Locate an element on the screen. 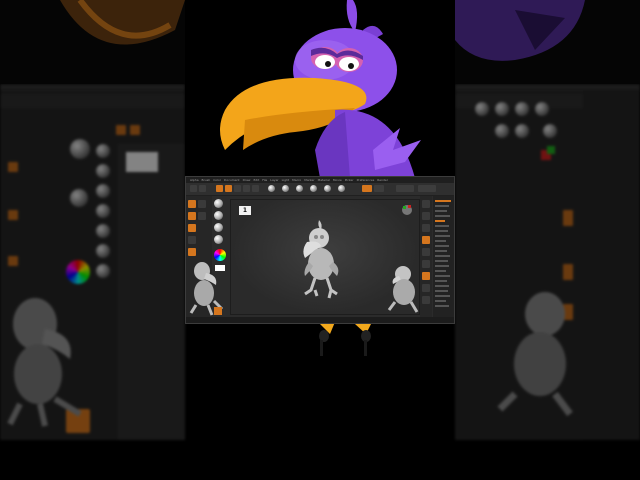 The image size is (640, 480). ghost-crow-left is located at coordinates (44, 362).